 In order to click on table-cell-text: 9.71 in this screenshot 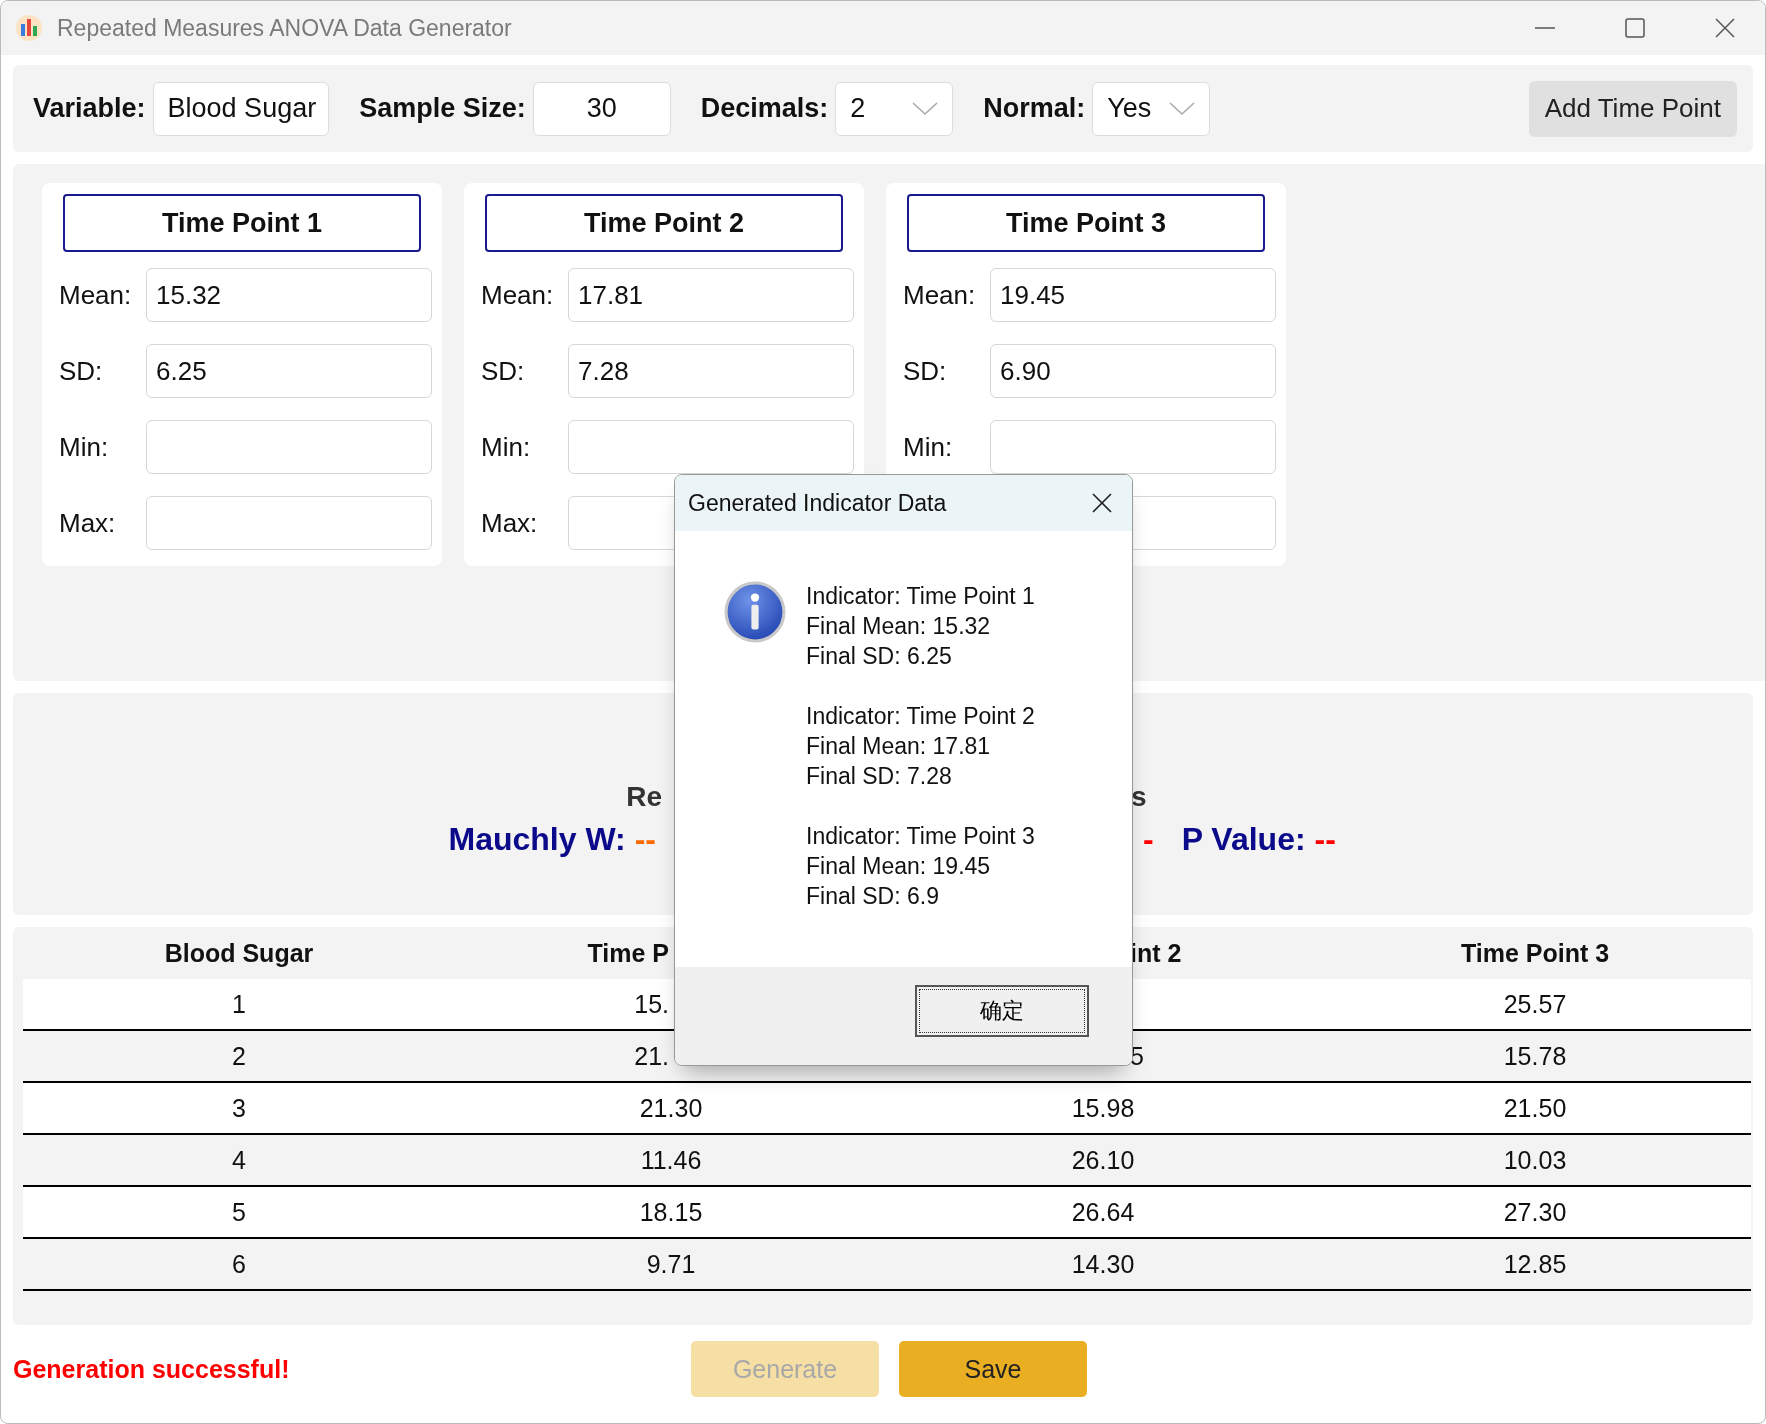, I will do `click(671, 1264)`.